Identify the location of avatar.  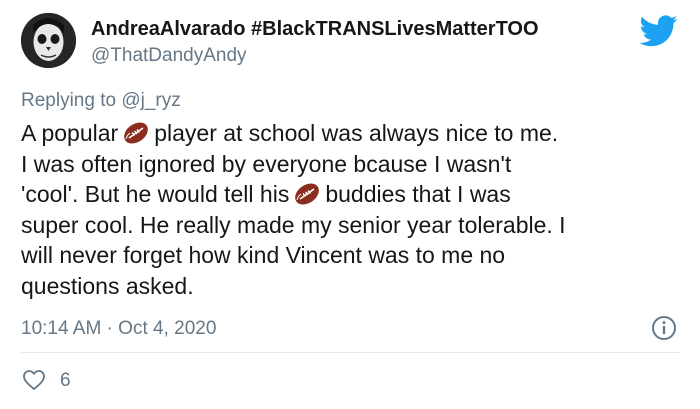
(48, 40).